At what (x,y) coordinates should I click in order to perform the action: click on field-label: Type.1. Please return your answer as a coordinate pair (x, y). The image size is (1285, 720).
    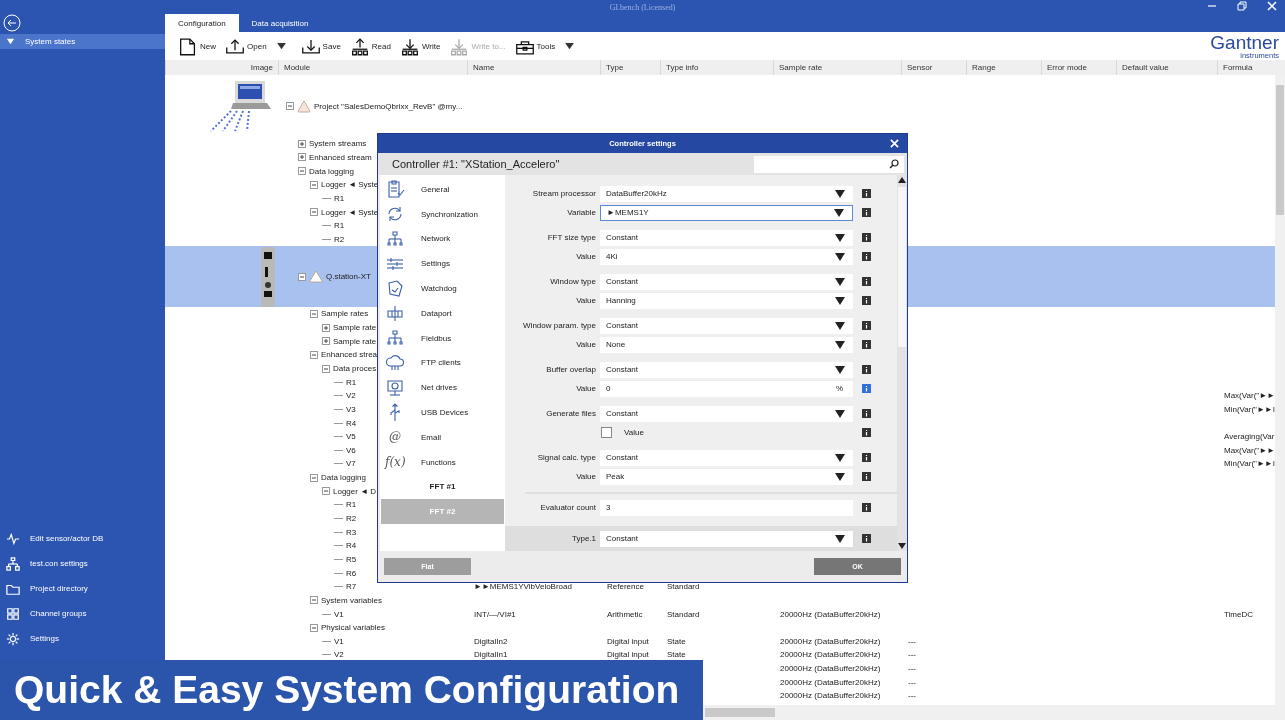
    Looking at the image, I should click on (583, 538).